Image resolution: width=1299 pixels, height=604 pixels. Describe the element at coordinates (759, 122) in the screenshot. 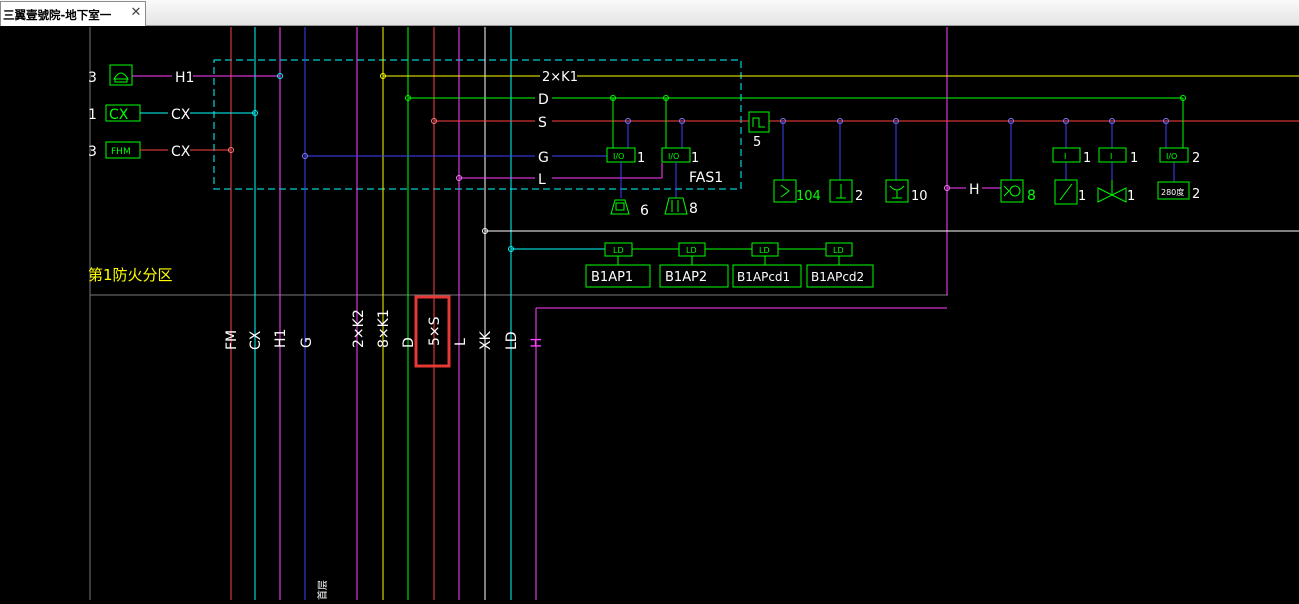

I see `loop-box-icon` at that location.